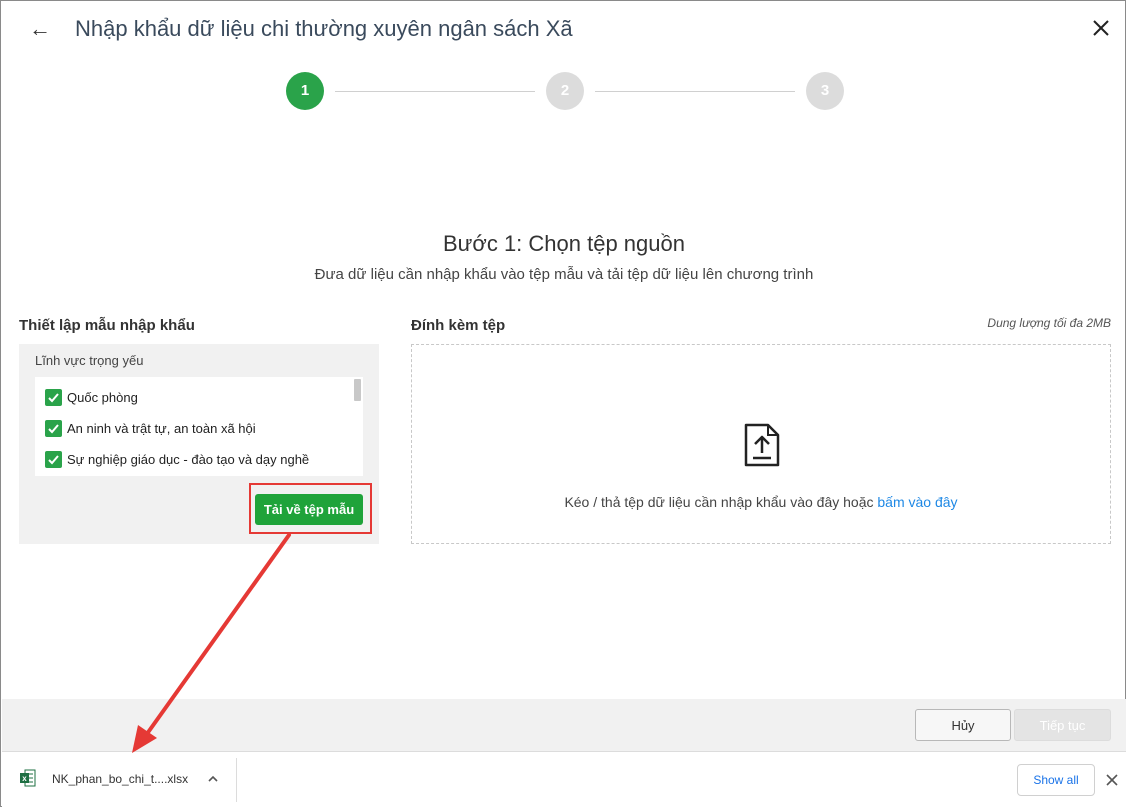  What do you see at coordinates (1112, 780) in the screenshot?
I see `close-download-bar-icon` at bounding box center [1112, 780].